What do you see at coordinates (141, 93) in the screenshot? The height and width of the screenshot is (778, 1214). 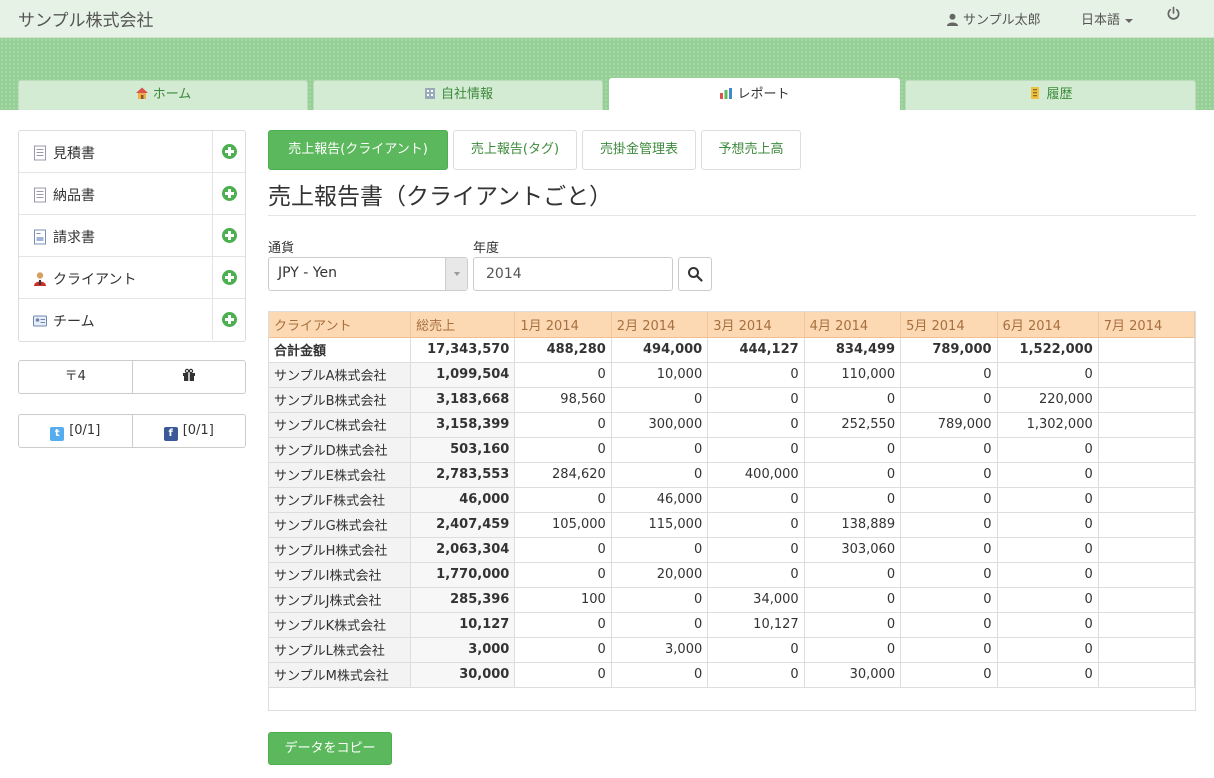 I see `home-icon` at bounding box center [141, 93].